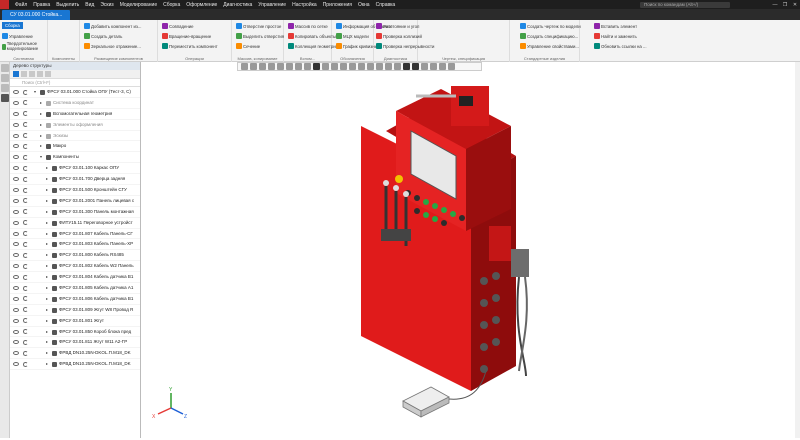  I want to click on layers-panel-icon, so click(5, 88).